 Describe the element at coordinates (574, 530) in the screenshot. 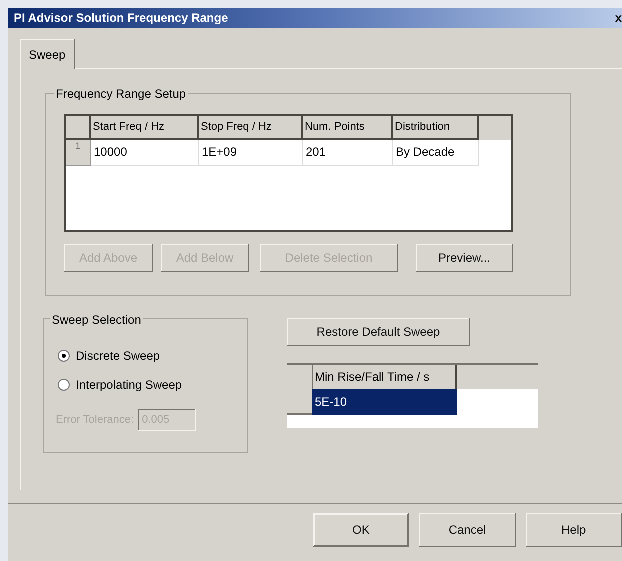

I see `dialog-button: Help` at that location.